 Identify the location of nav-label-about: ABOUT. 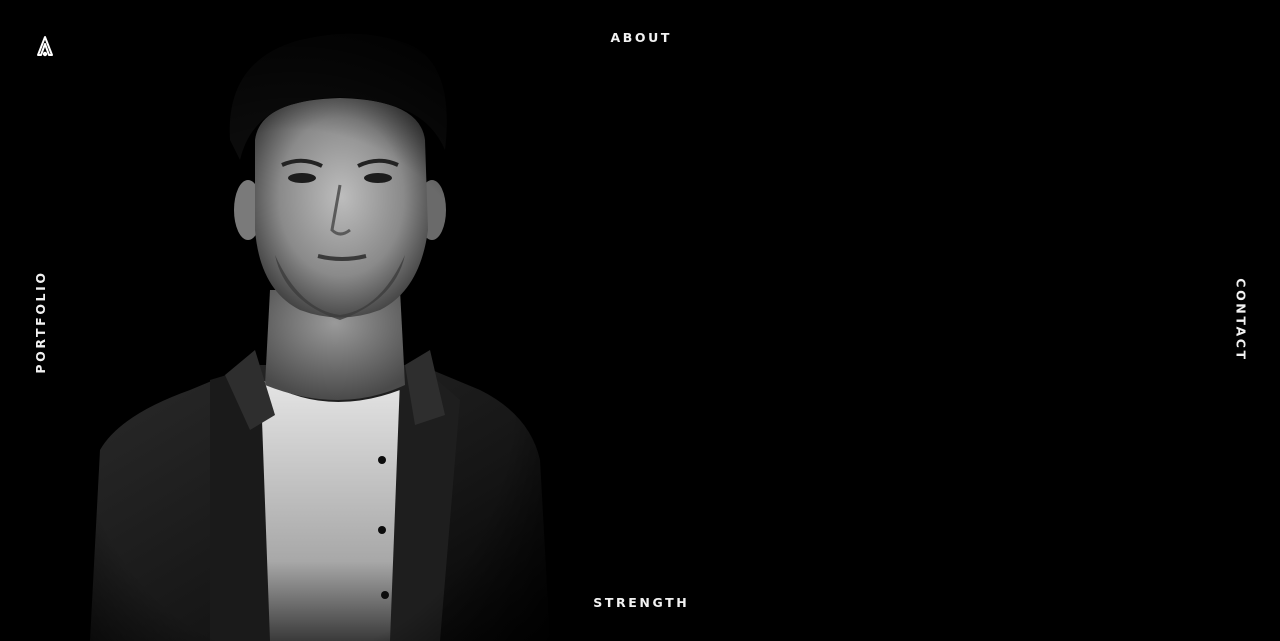
(641, 37).